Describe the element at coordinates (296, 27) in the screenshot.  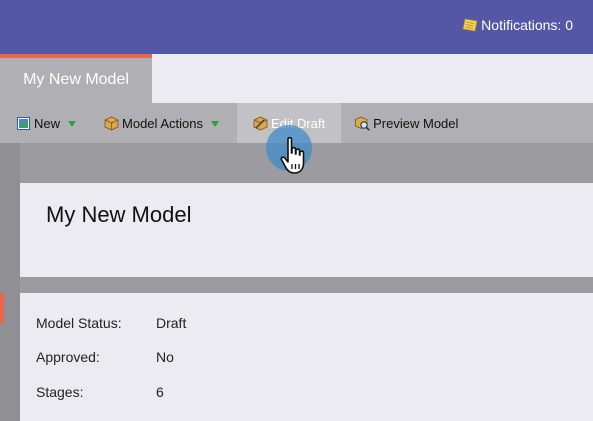
I see `top-header: Notifications: 0` at that location.